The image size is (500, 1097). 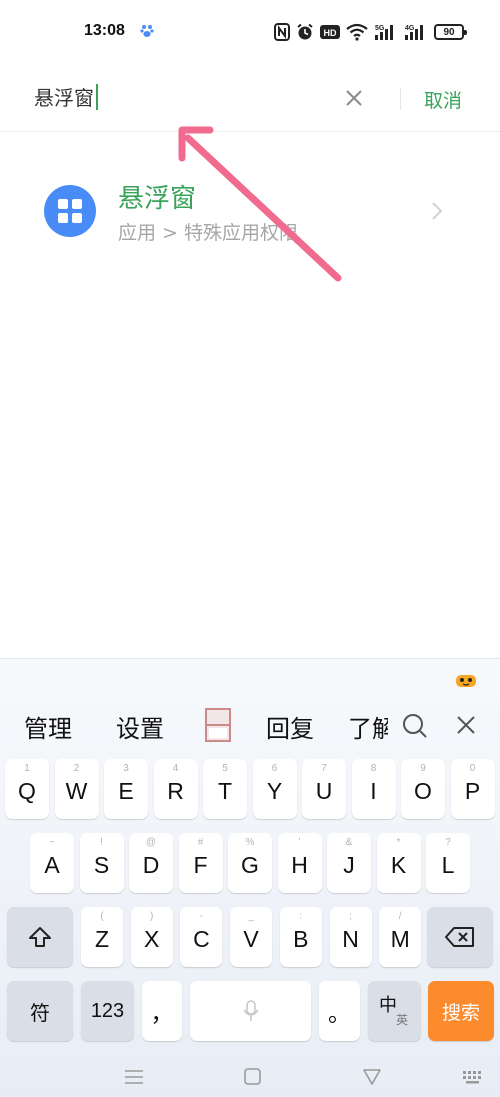 I want to click on key-label: F, so click(x=200, y=864).